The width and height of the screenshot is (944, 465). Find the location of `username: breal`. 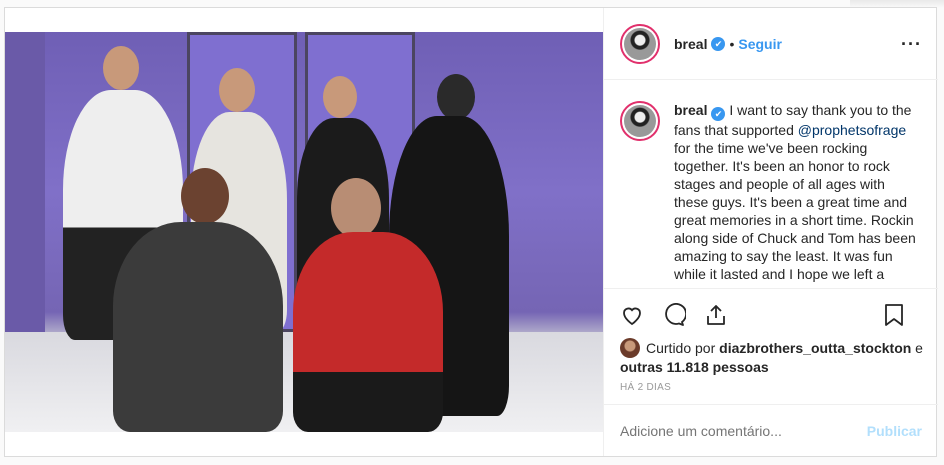

username: breal is located at coordinates (690, 44).